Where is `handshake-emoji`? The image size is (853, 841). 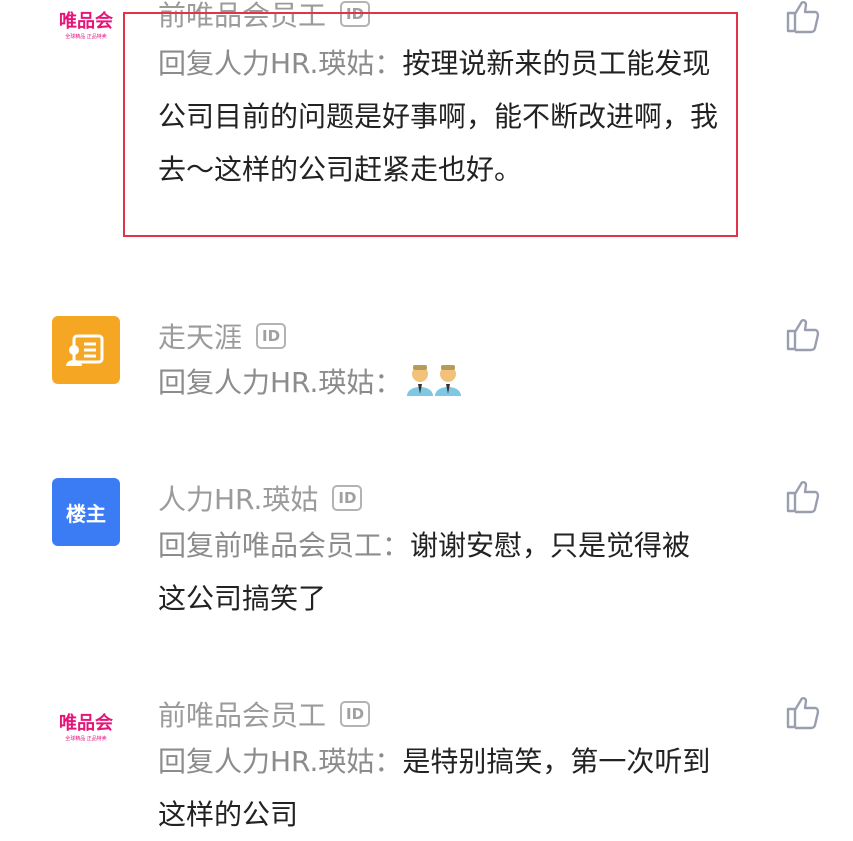 handshake-emoji is located at coordinates (434, 380).